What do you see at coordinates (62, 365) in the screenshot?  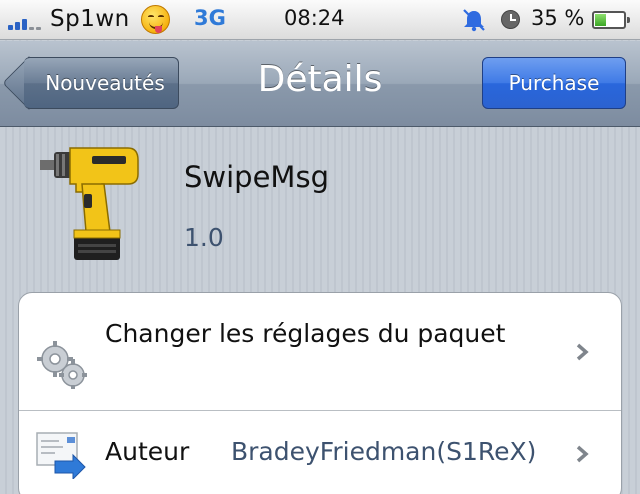 I see `gears-icon` at bounding box center [62, 365].